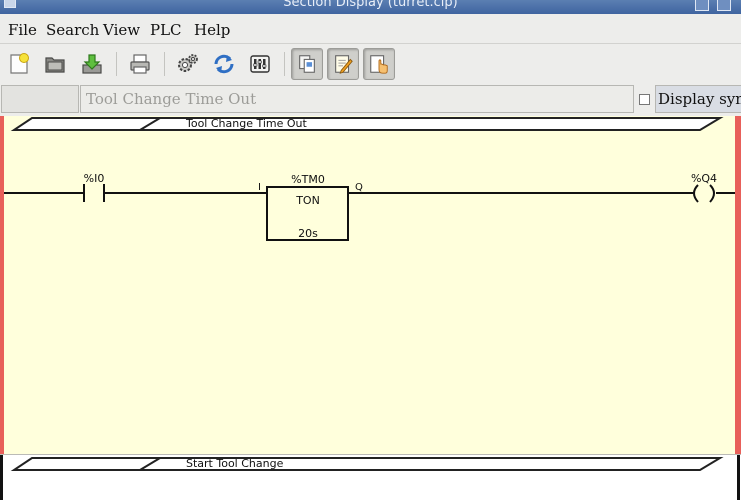 This screenshot has width=741, height=500. Describe the element at coordinates (22, 30) in the screenshot. I see `menu-file: File` at that location.